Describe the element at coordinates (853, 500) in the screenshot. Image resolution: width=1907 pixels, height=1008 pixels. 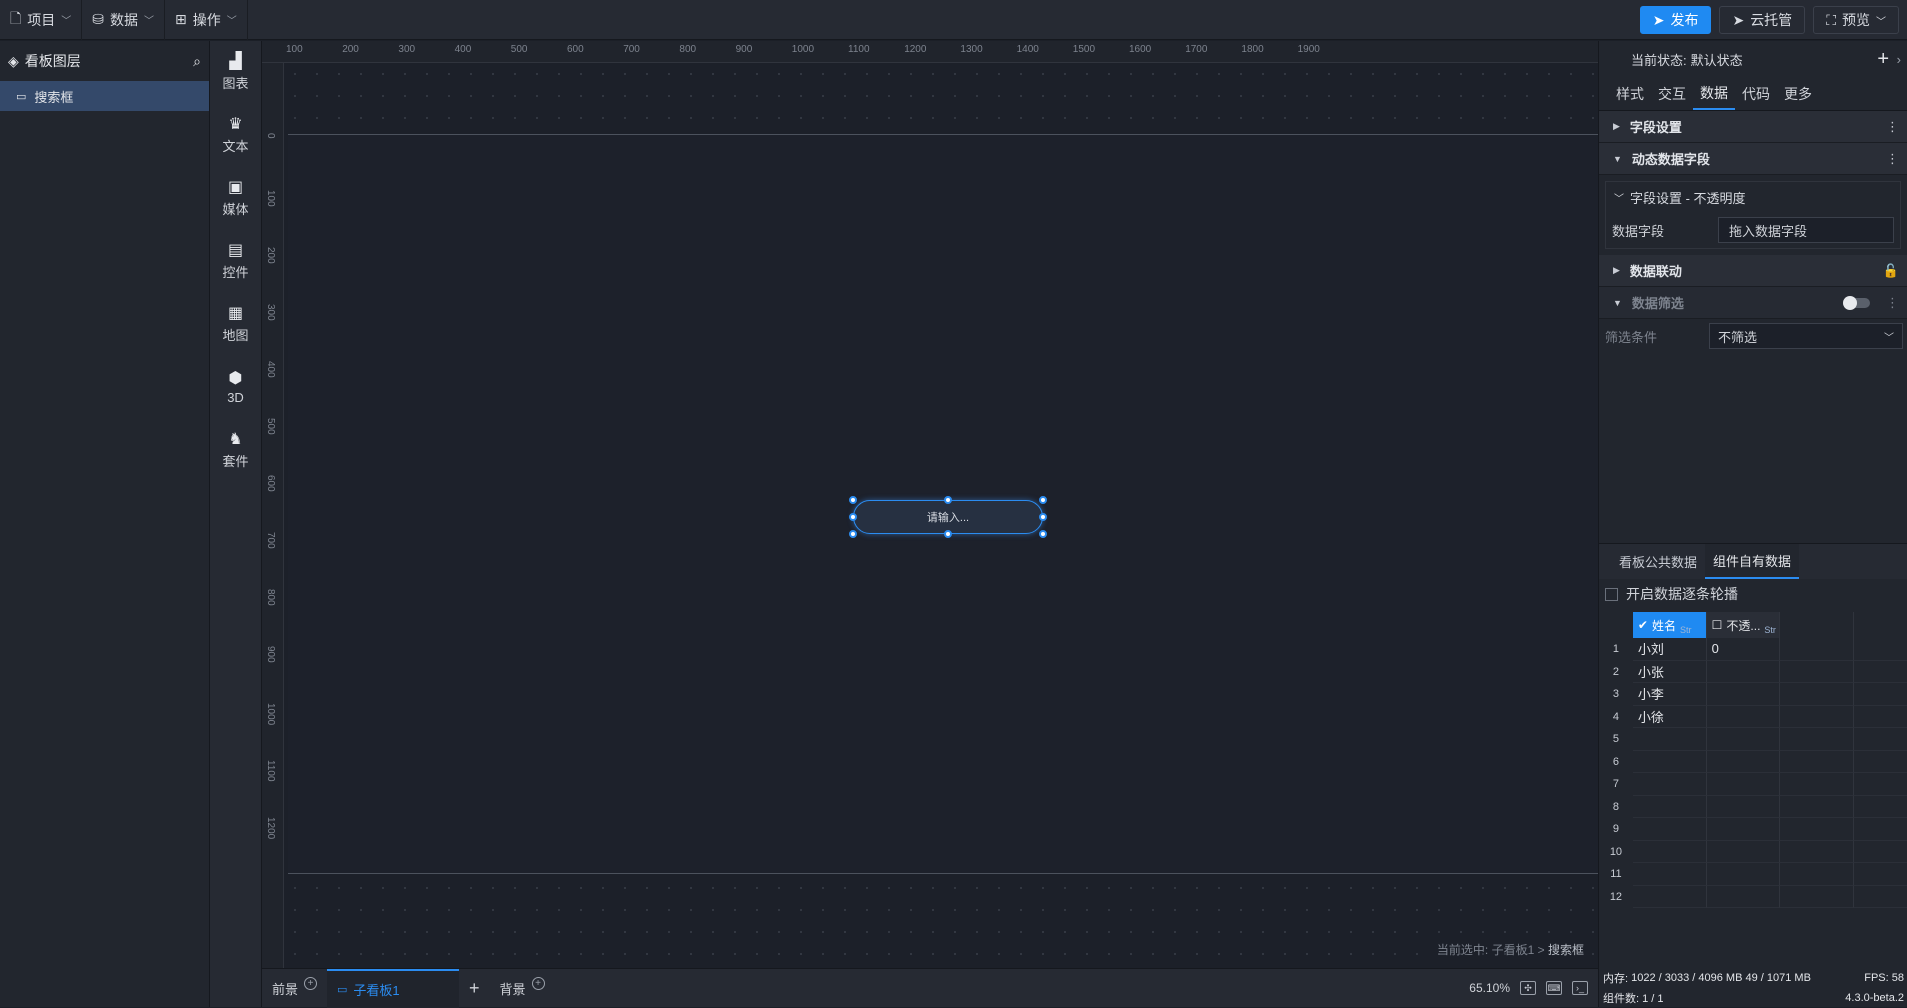
I see `resize-handle-tl` at that location.